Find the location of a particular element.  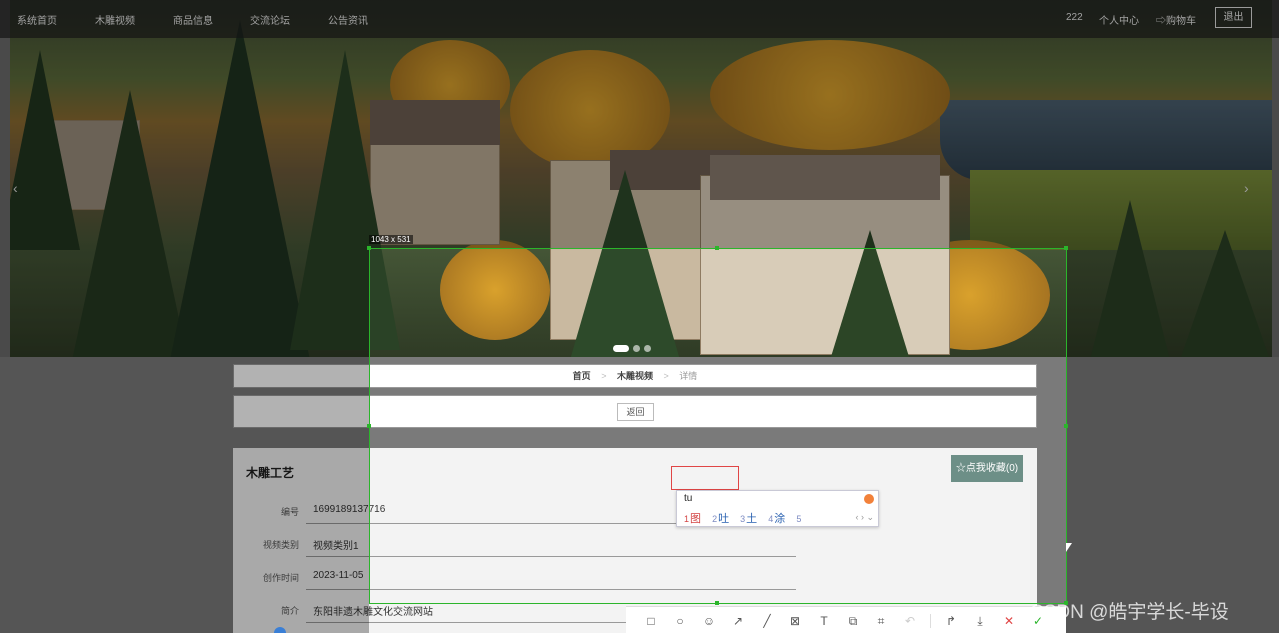

back-button: 返回 is located at coordinates (635, 412).